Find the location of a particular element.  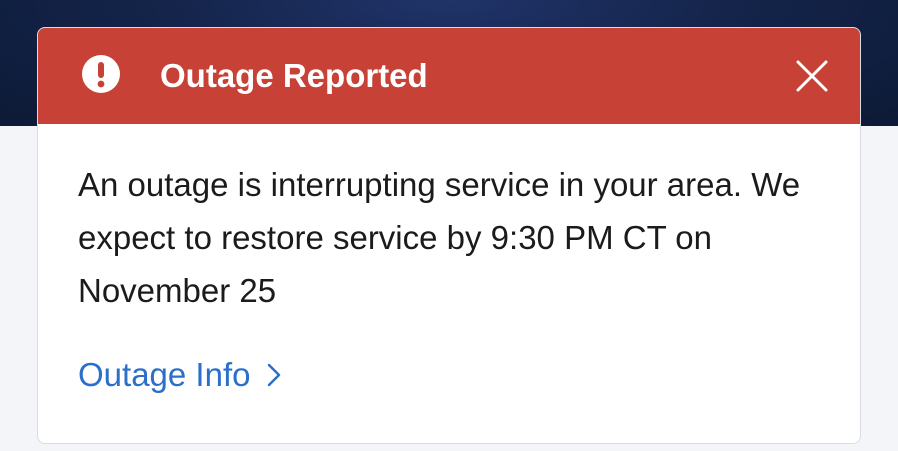

outage-info-link: Outage Info is located at coordinates (180, 375).